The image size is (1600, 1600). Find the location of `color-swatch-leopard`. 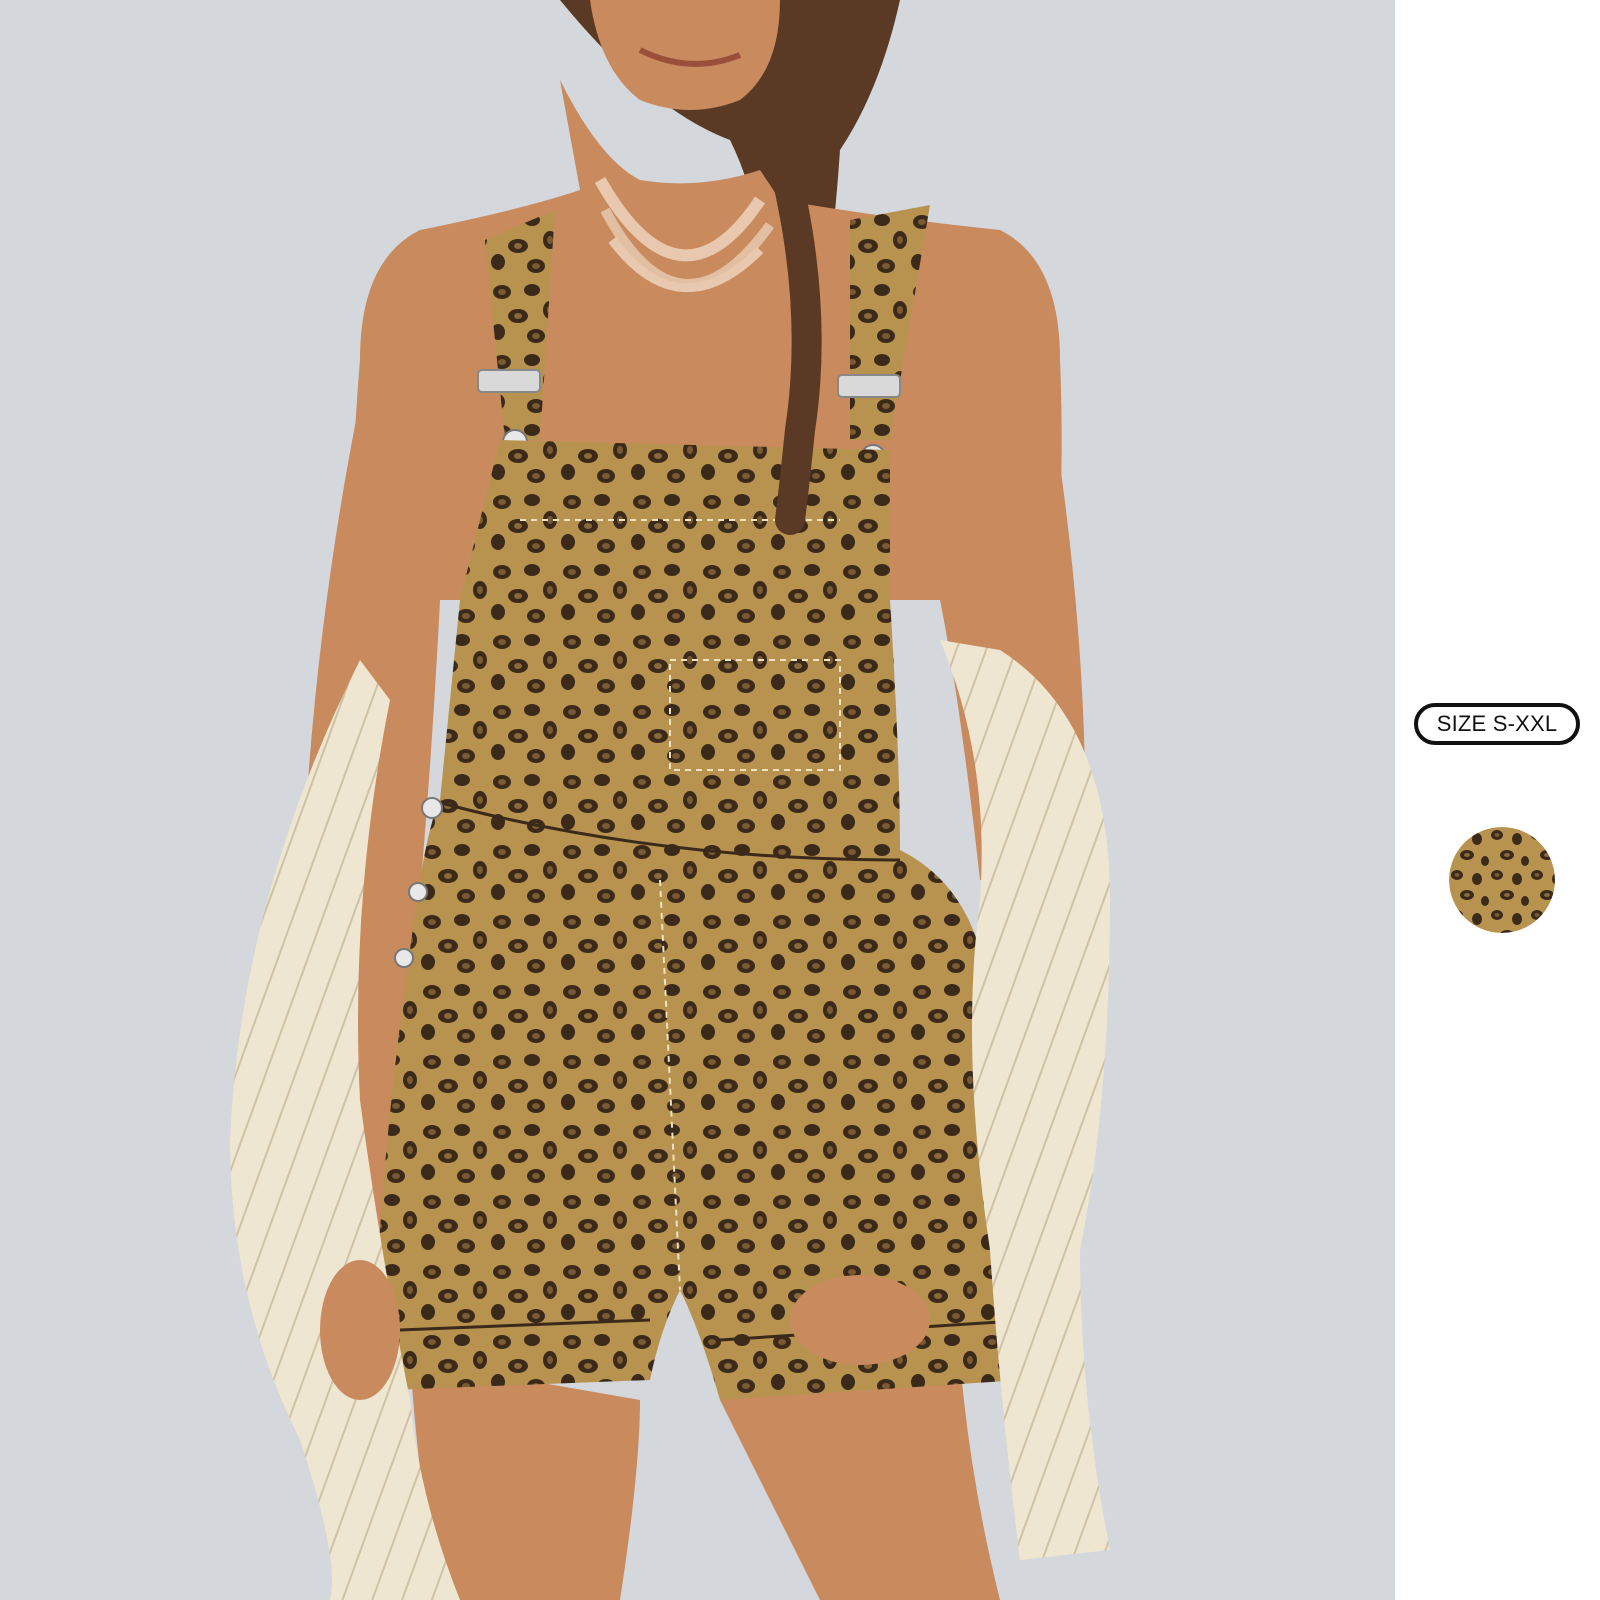

color-swatch-leopard is located at coordinates (1502, 880).